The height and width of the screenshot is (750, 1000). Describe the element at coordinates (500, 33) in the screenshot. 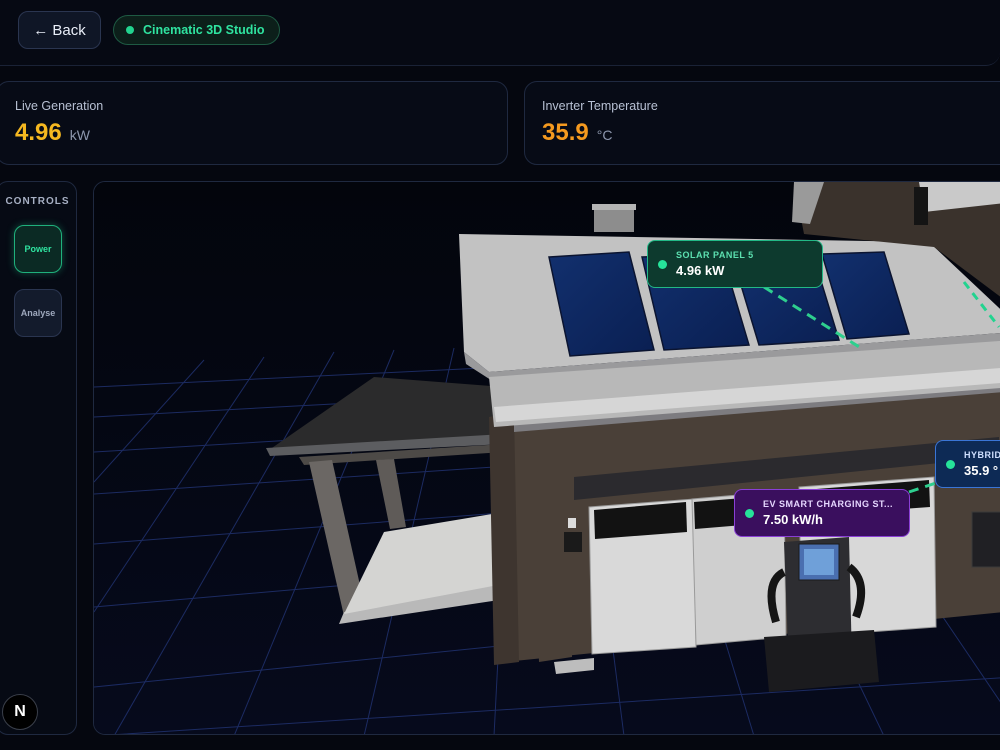

I see `top-bar: ← Back Cinematic 3D Studio` at that location.